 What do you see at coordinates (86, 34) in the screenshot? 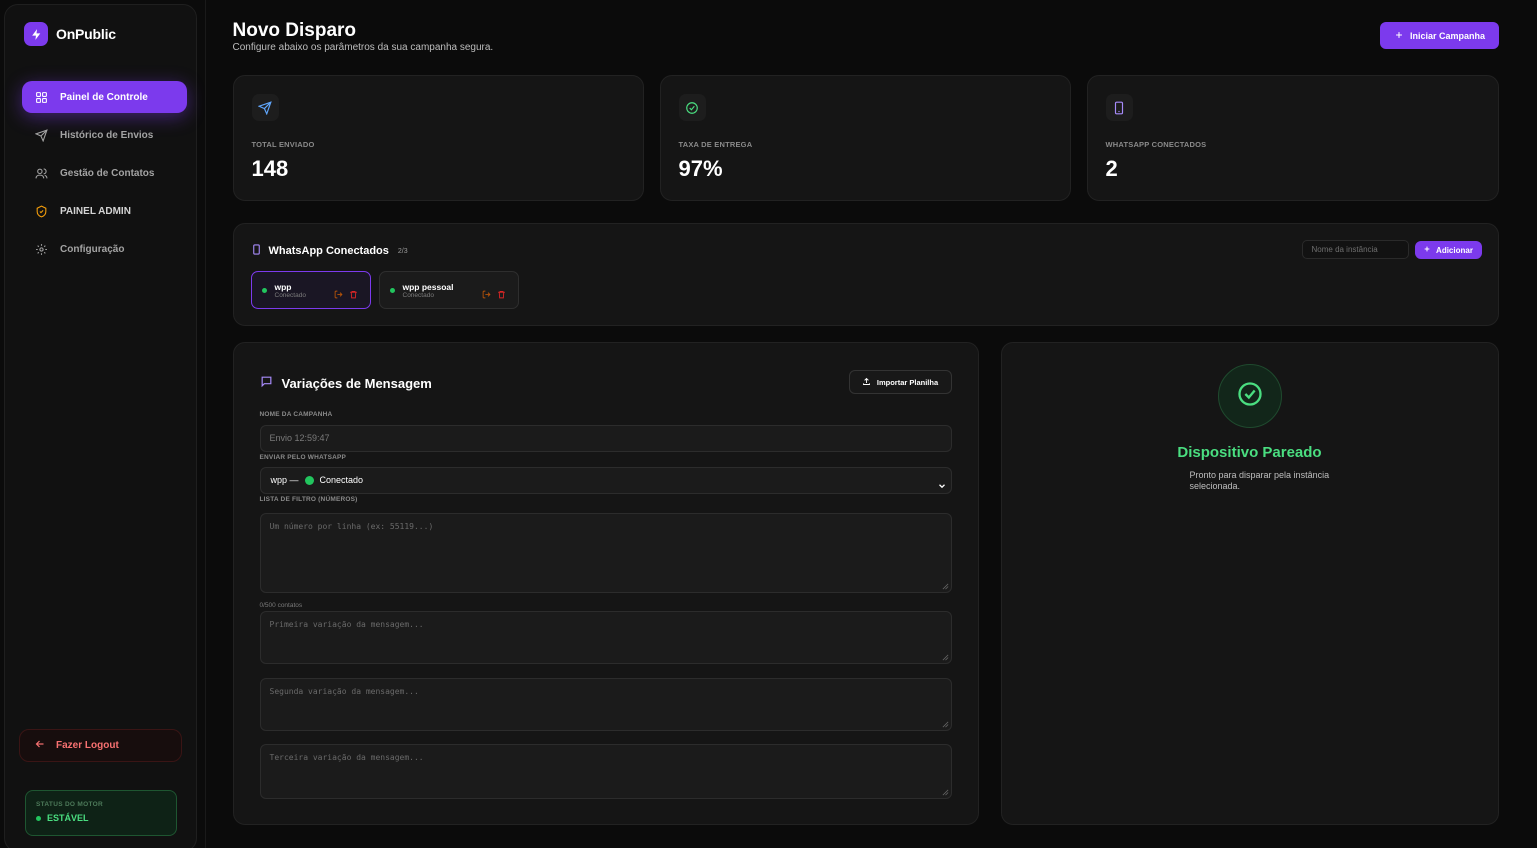
I see `brand-name: OnPublic` at bounding box center [86, 34].